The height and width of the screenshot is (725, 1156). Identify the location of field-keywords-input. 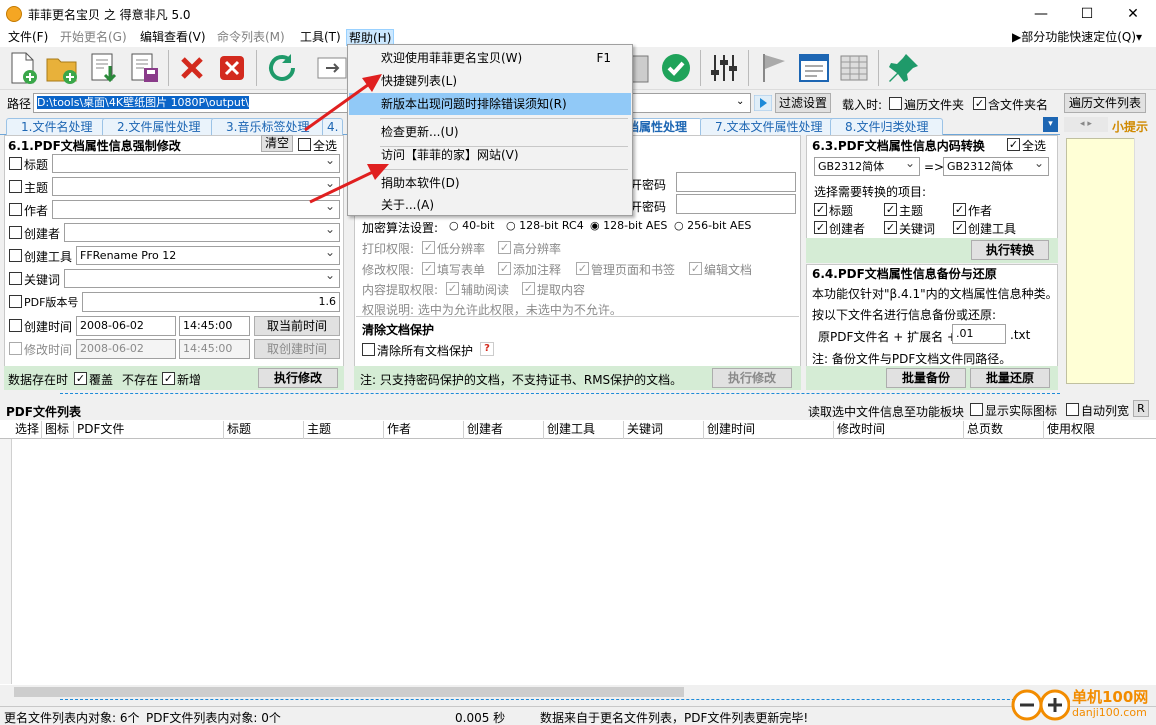
(202, 277).